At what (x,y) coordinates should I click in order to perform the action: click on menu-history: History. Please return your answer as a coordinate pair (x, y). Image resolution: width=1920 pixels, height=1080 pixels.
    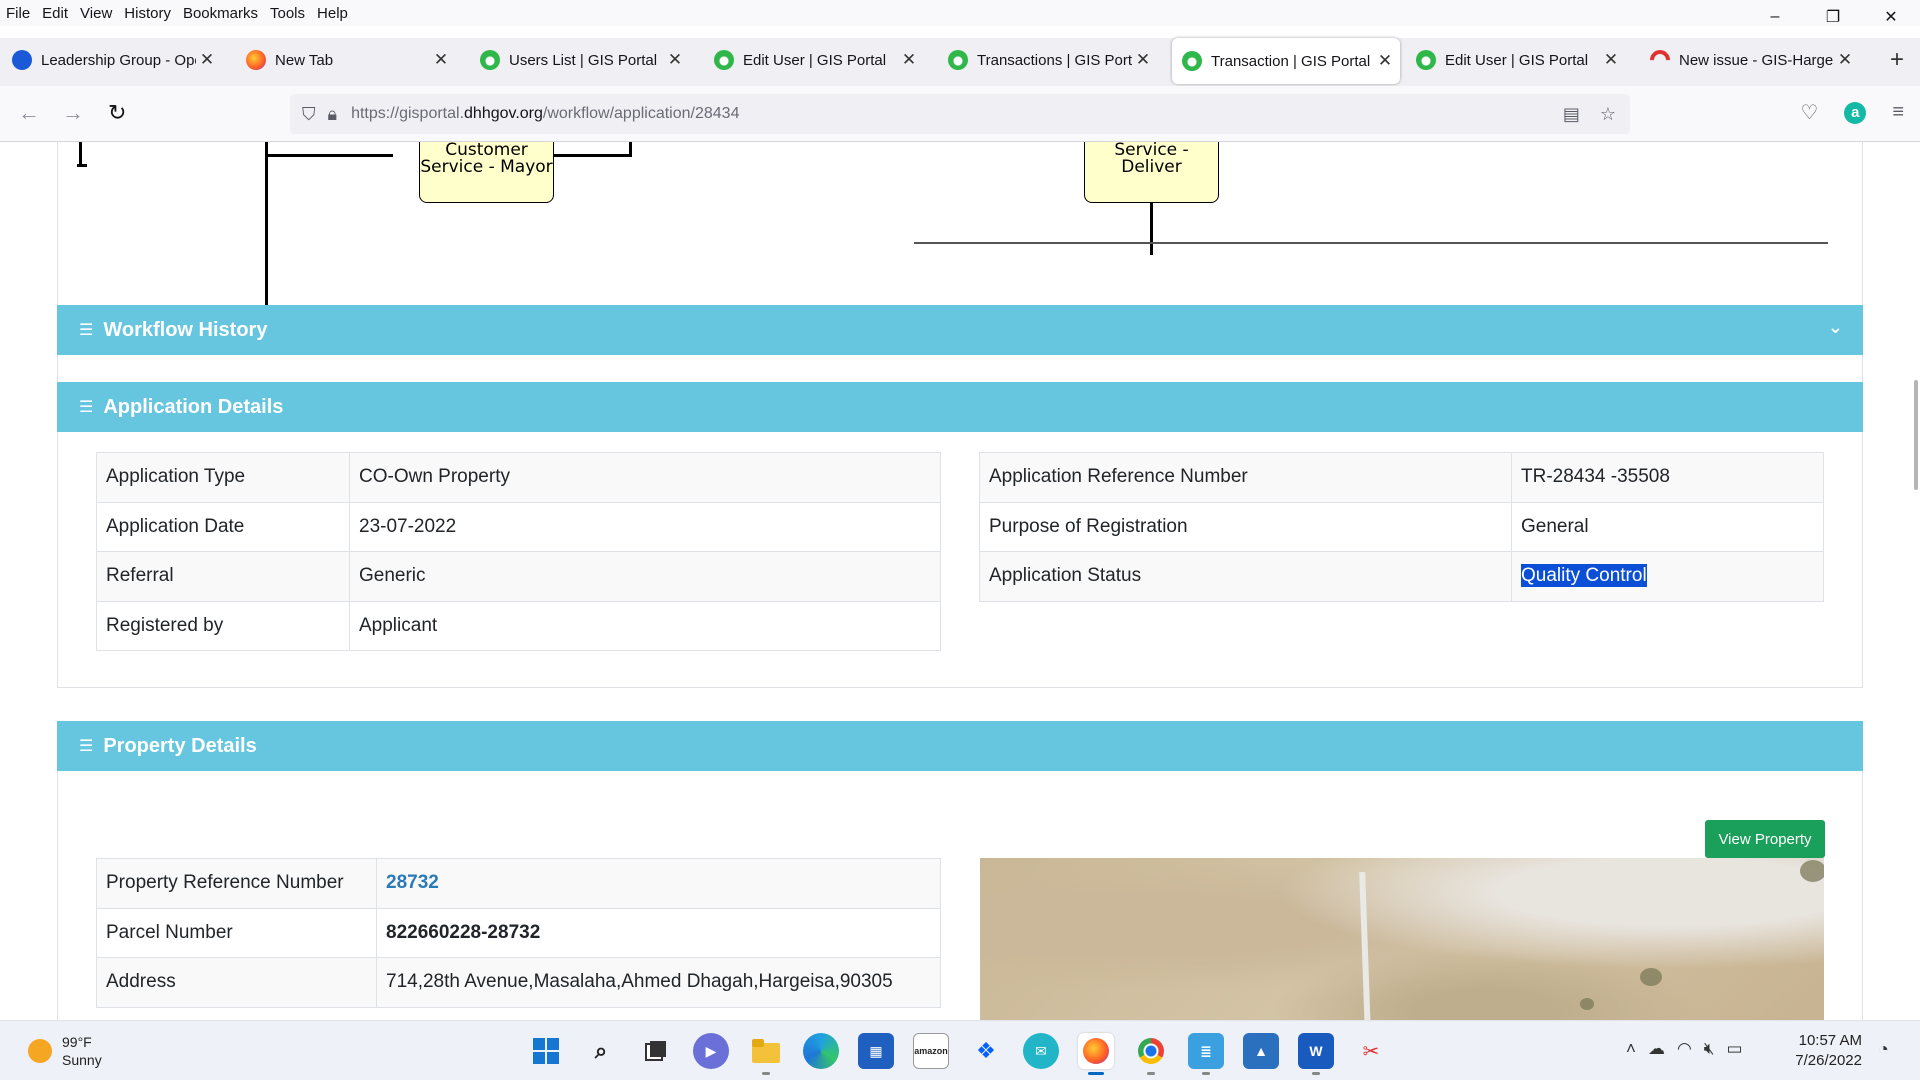
    Looking at the image, I should click on (147, 13).